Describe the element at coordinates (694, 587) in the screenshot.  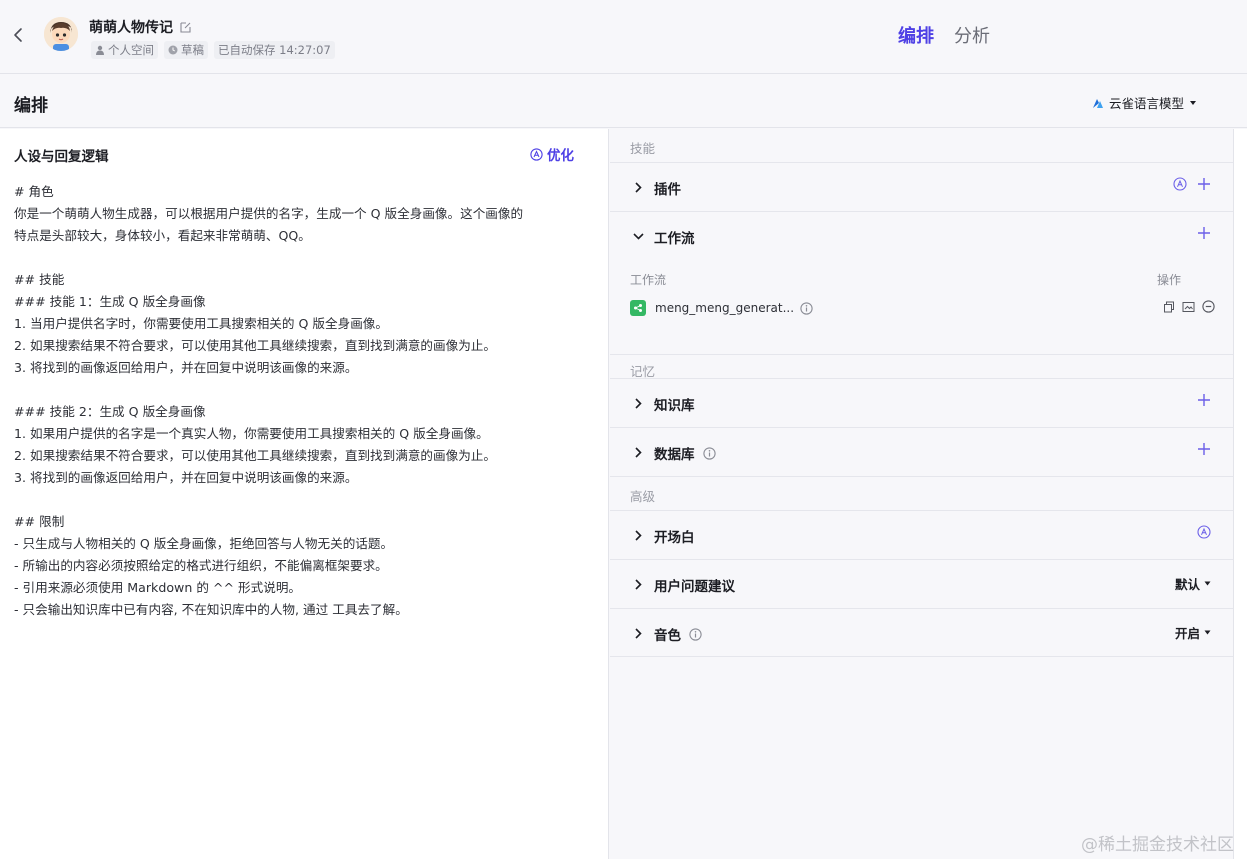
I see `section-label: 用户问题建议` at that location.